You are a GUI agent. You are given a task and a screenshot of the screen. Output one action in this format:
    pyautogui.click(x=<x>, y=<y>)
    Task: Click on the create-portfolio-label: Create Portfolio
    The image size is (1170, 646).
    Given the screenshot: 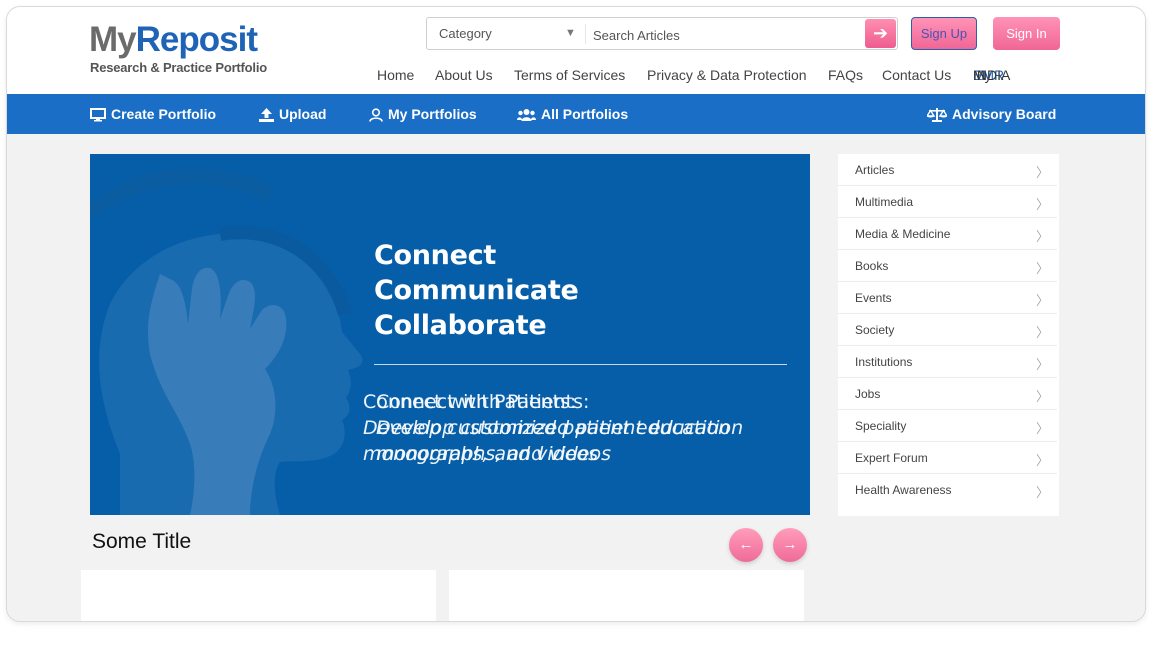 What is the action you would take?
    pyautogui.click(x=164, y=114)
    